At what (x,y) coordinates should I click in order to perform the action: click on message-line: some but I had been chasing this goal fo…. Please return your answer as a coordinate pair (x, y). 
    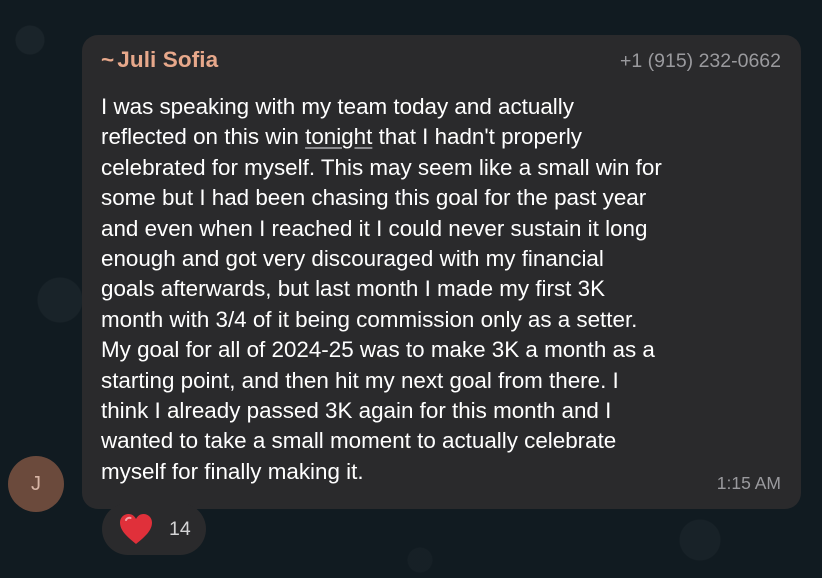
    Looking at the image, I should click on (374, 198).